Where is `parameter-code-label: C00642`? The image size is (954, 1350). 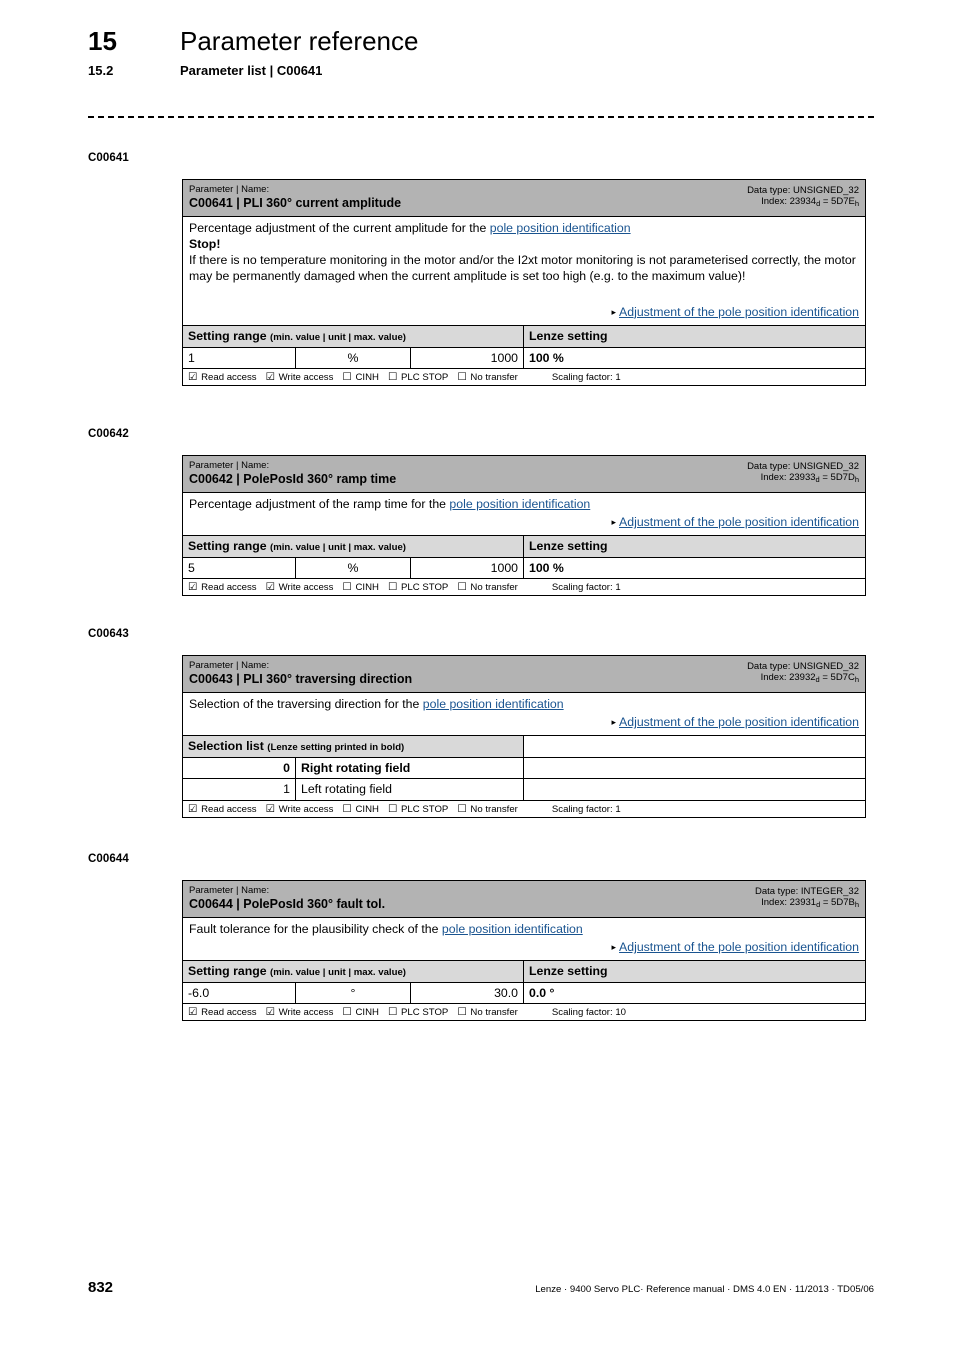
parameter-code-label: C00642 is located at coordinates (108, 434).